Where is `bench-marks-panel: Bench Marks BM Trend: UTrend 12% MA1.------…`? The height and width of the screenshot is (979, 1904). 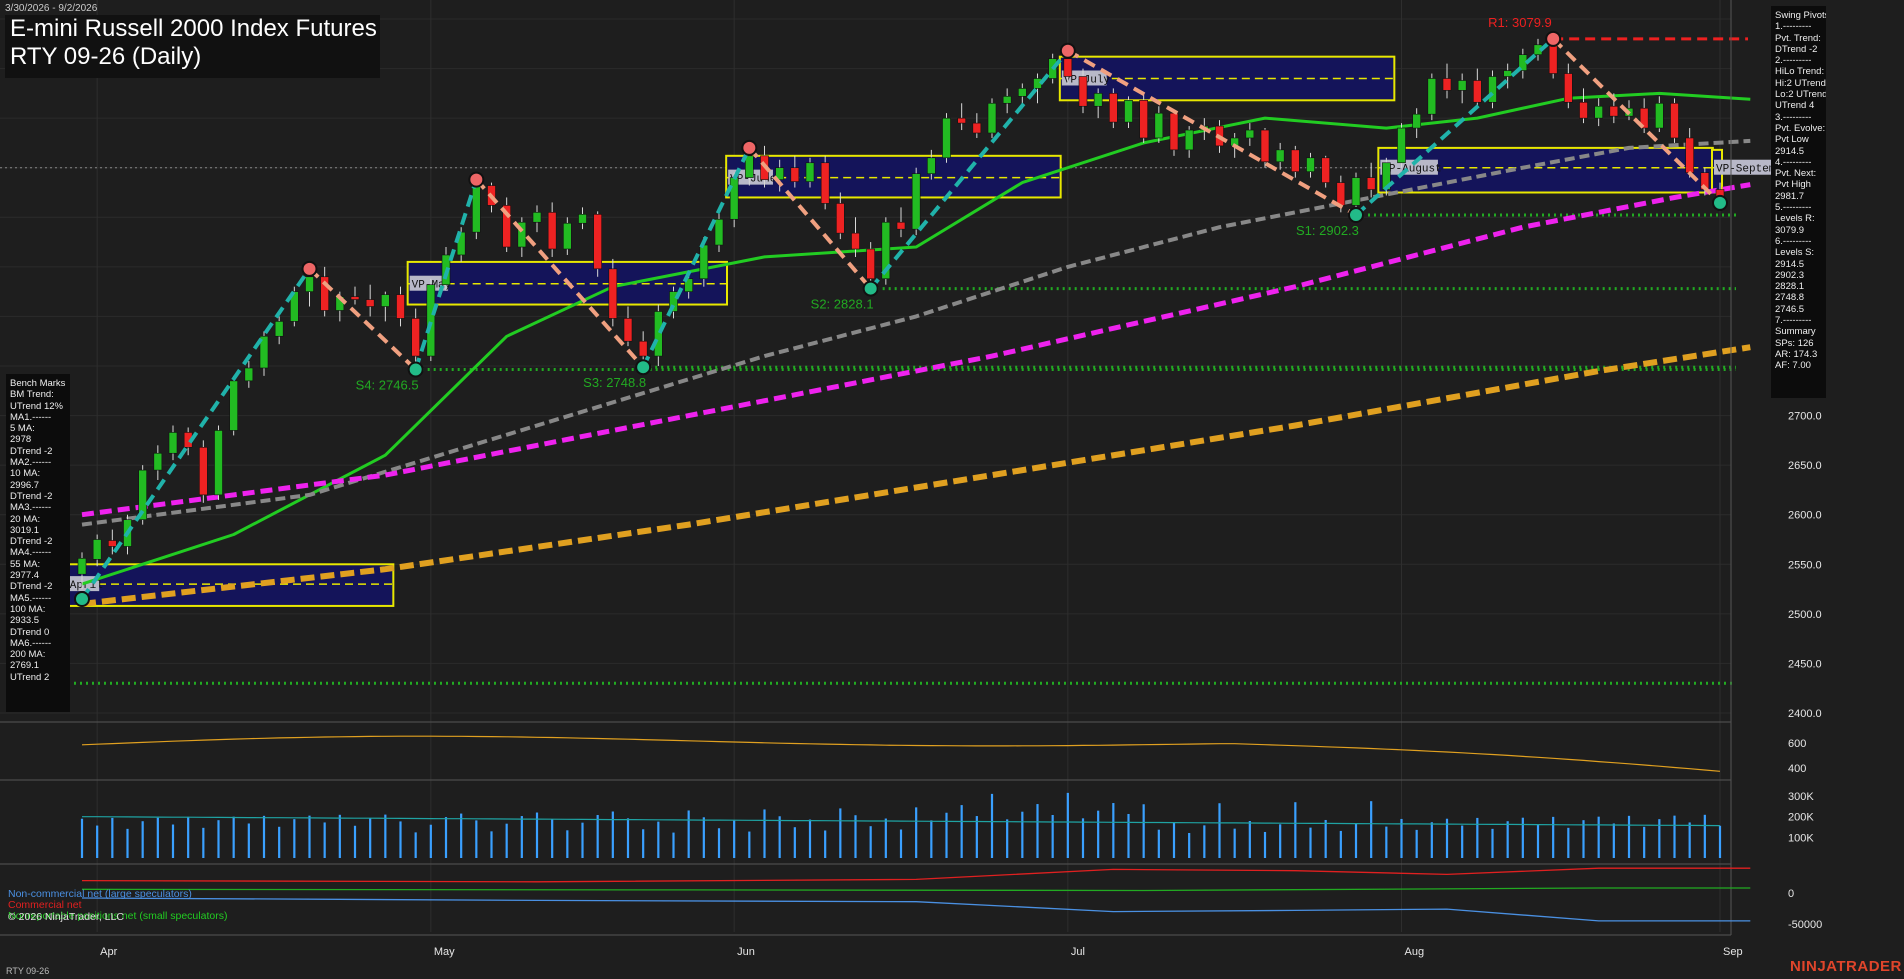
bench-marks-panel: Bench Marks BM Trend: UTrend 12% MA1.------… is located at coordinates (38, 543).